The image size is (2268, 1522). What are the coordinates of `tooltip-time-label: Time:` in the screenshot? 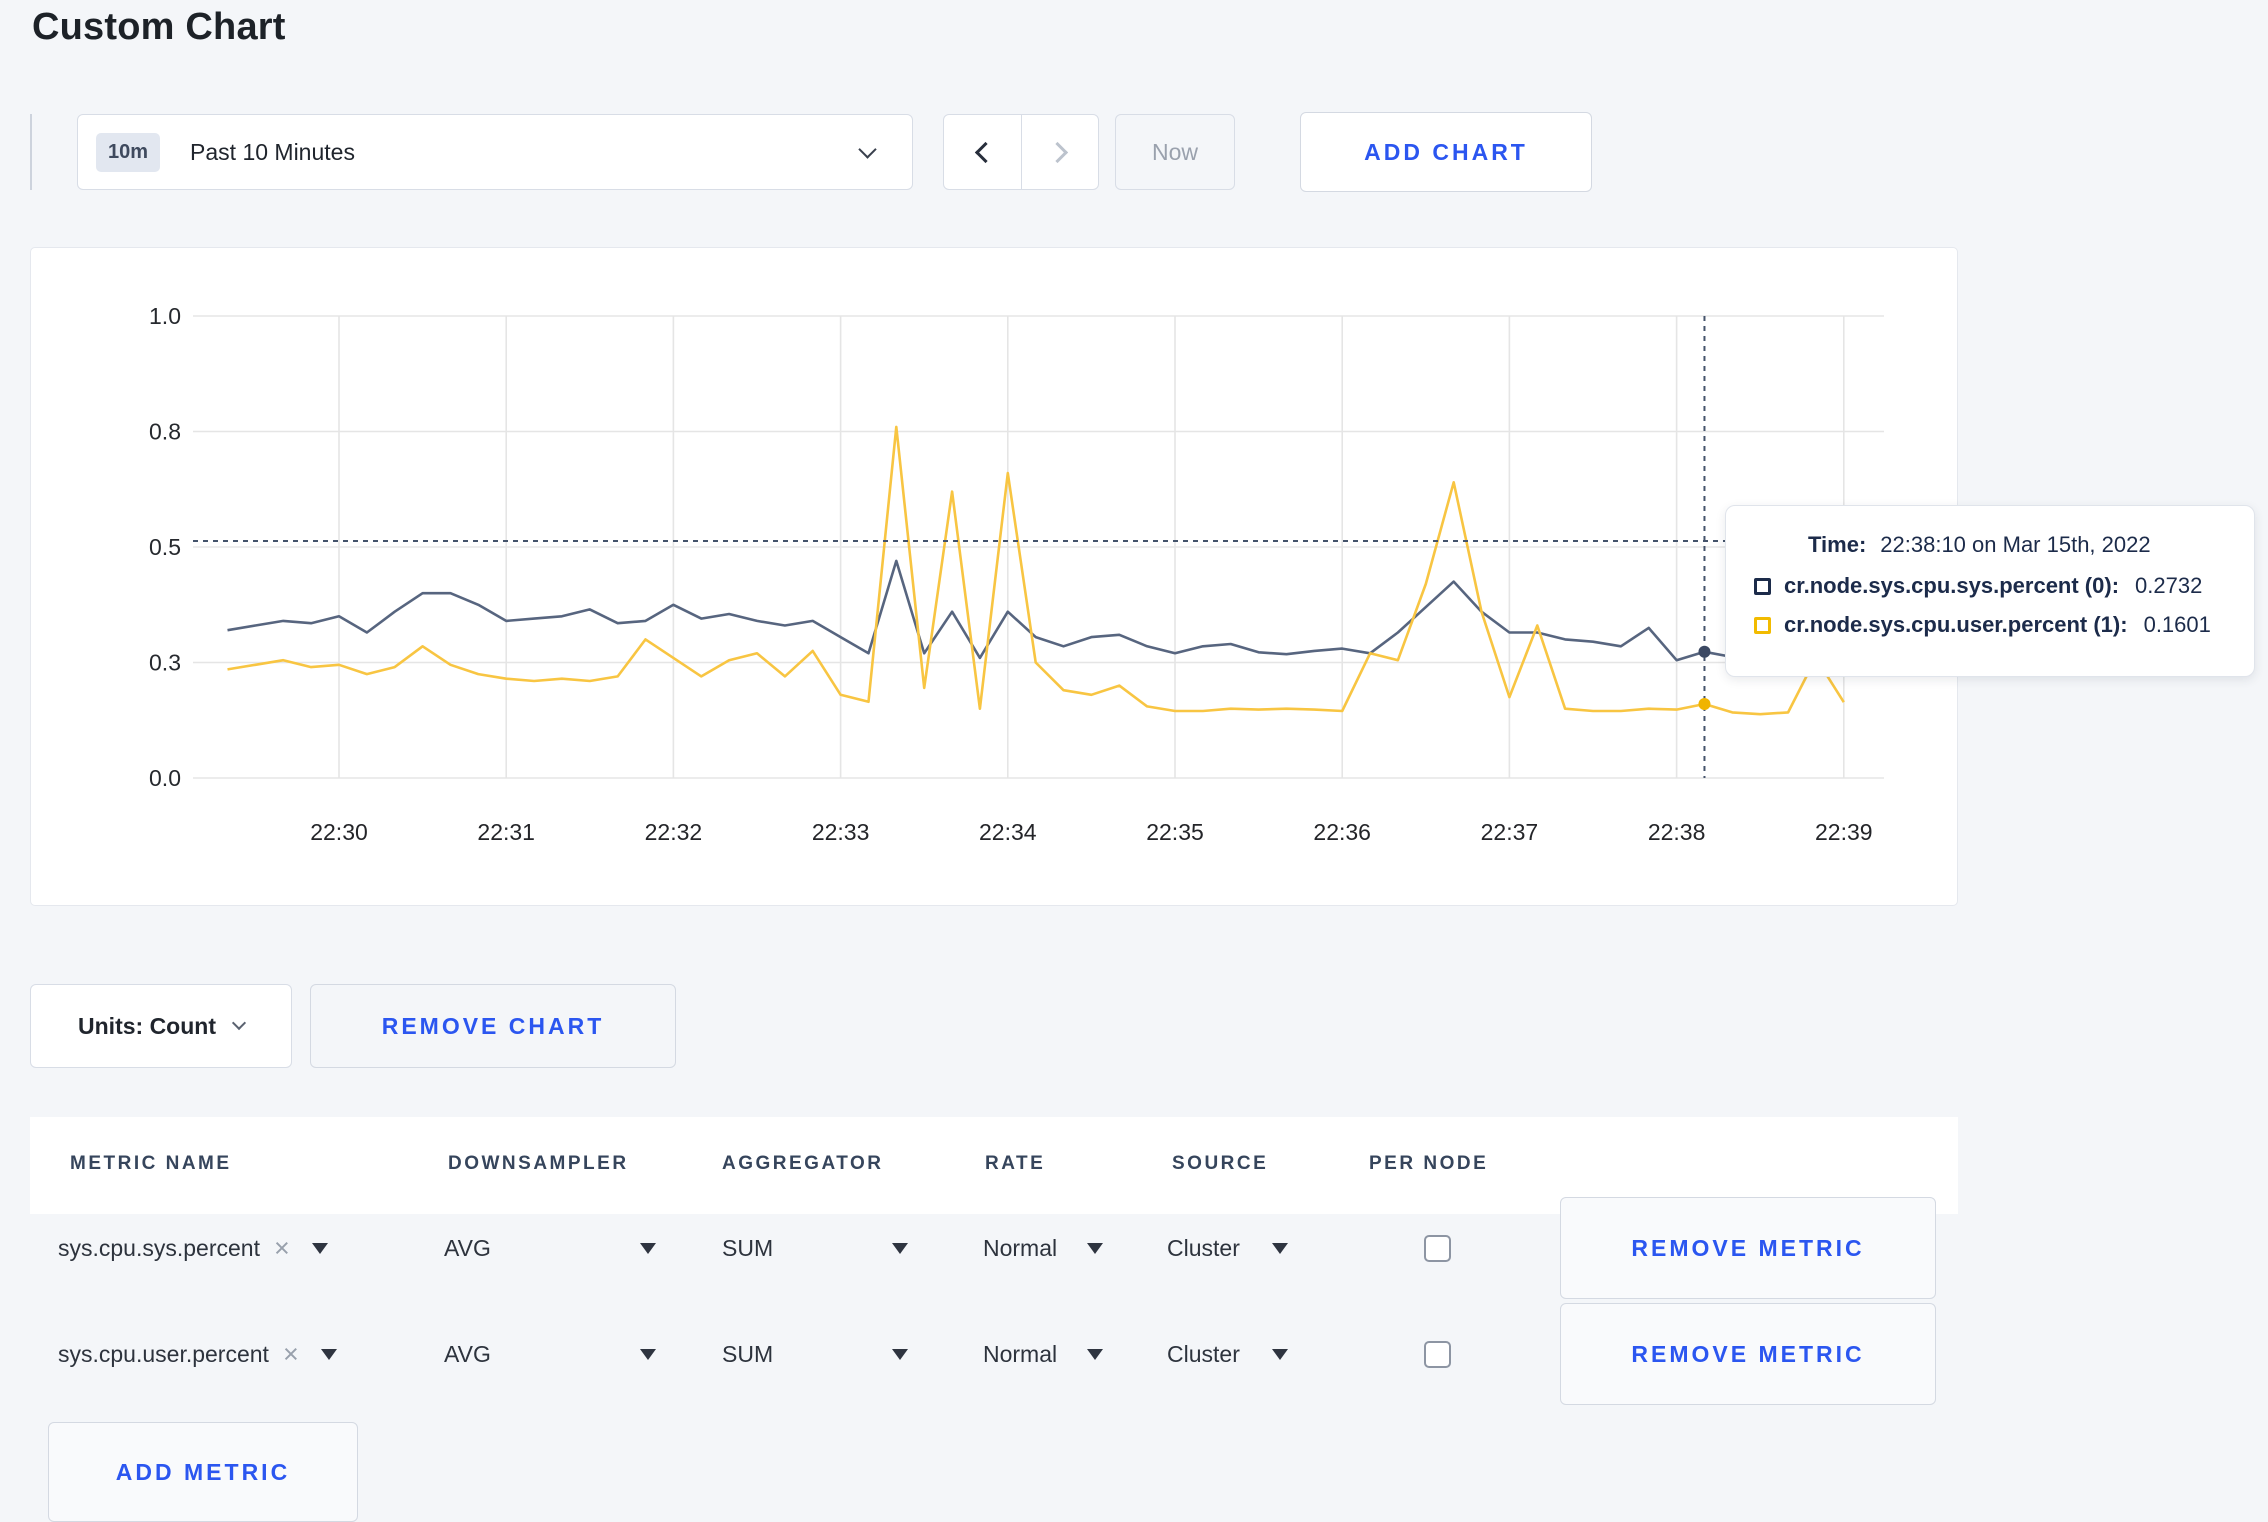 It's located at (1837, 544).